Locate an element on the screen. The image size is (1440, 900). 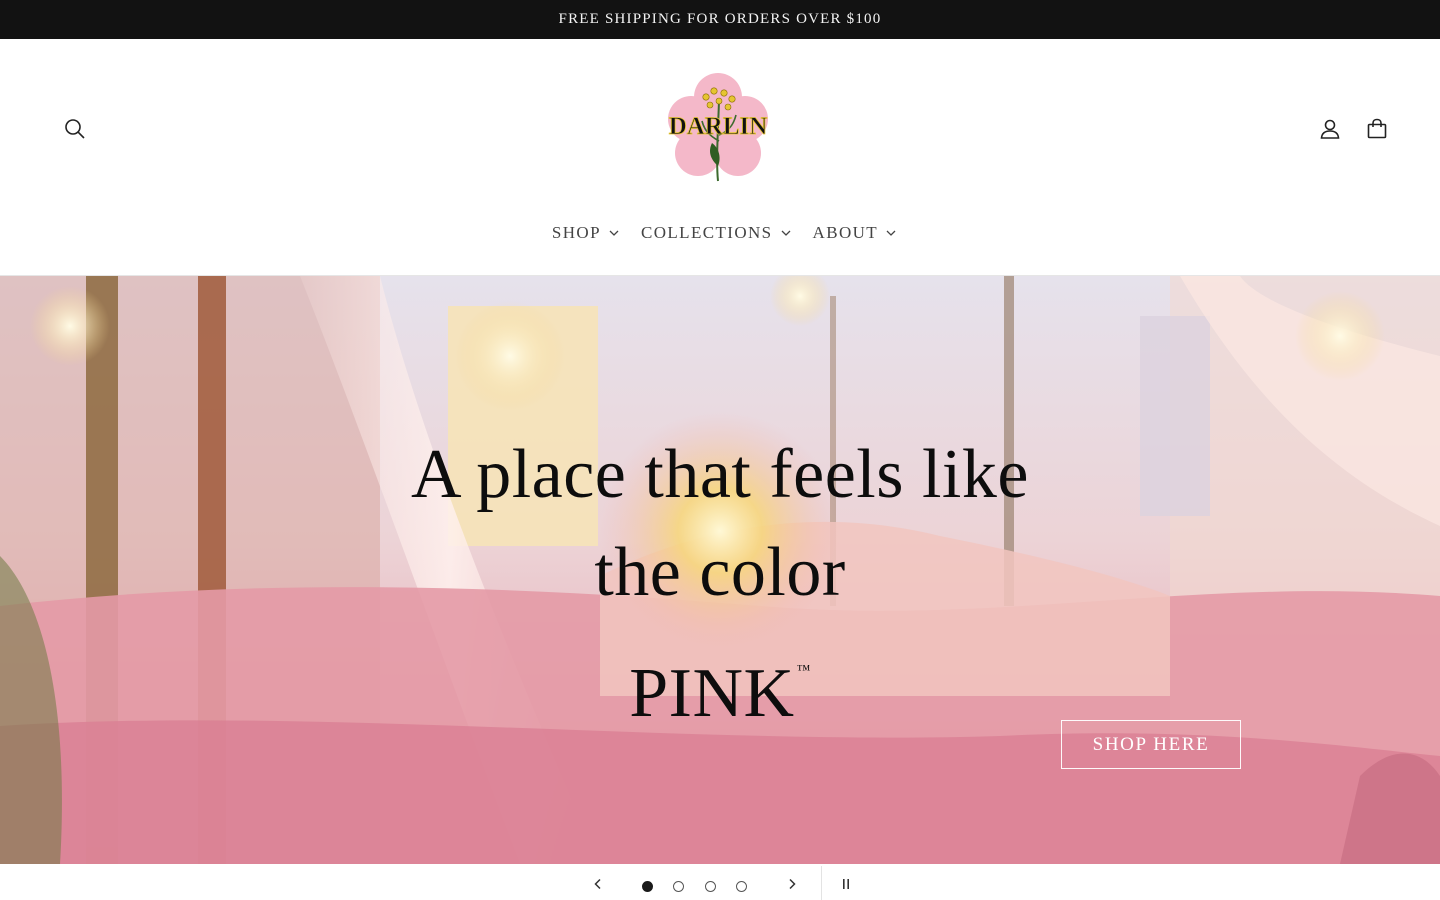
search-button is located at coordinates (75, 129).